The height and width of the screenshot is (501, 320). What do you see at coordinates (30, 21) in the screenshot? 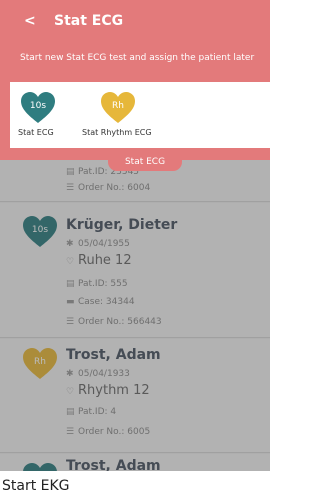
I see `chevron-left-icon: <` at bounding box center [30, 21].